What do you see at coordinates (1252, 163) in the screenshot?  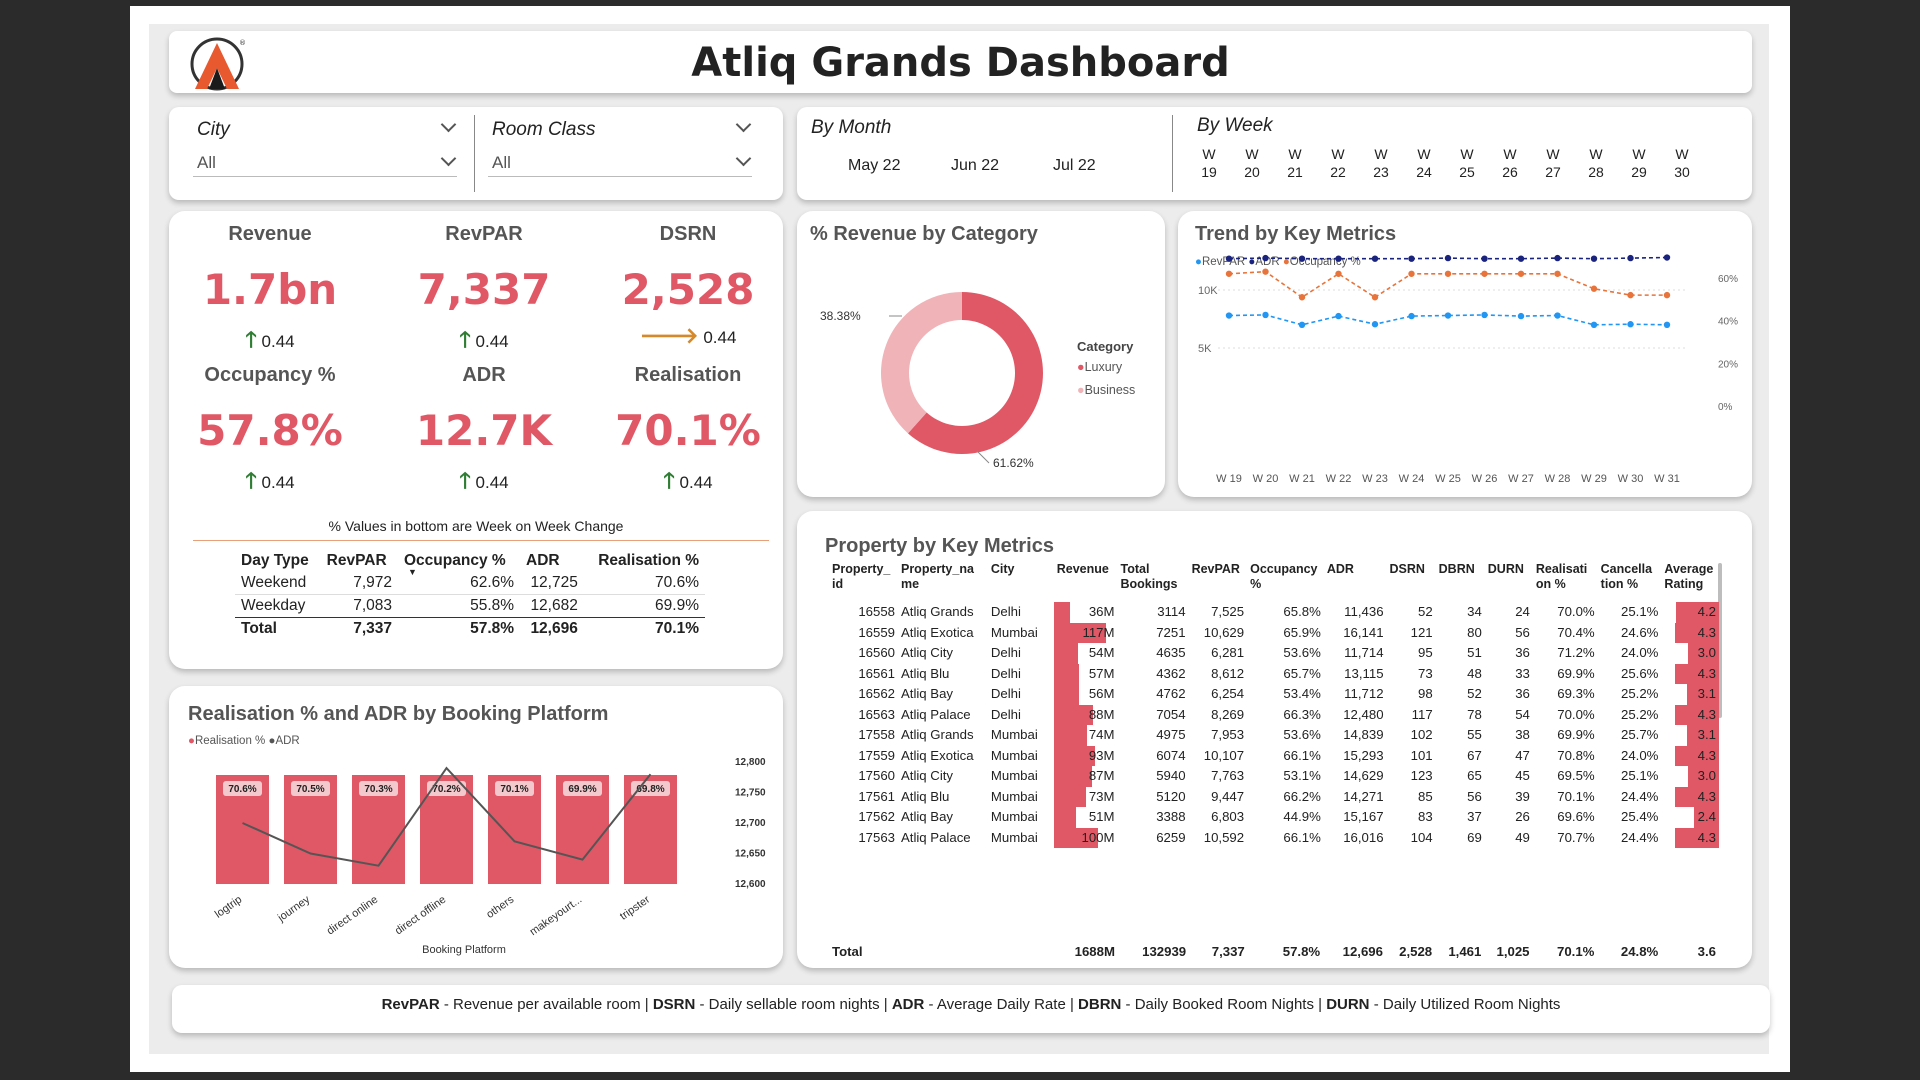 I see `week-option: W 20` at bounding box center [1252, 163].